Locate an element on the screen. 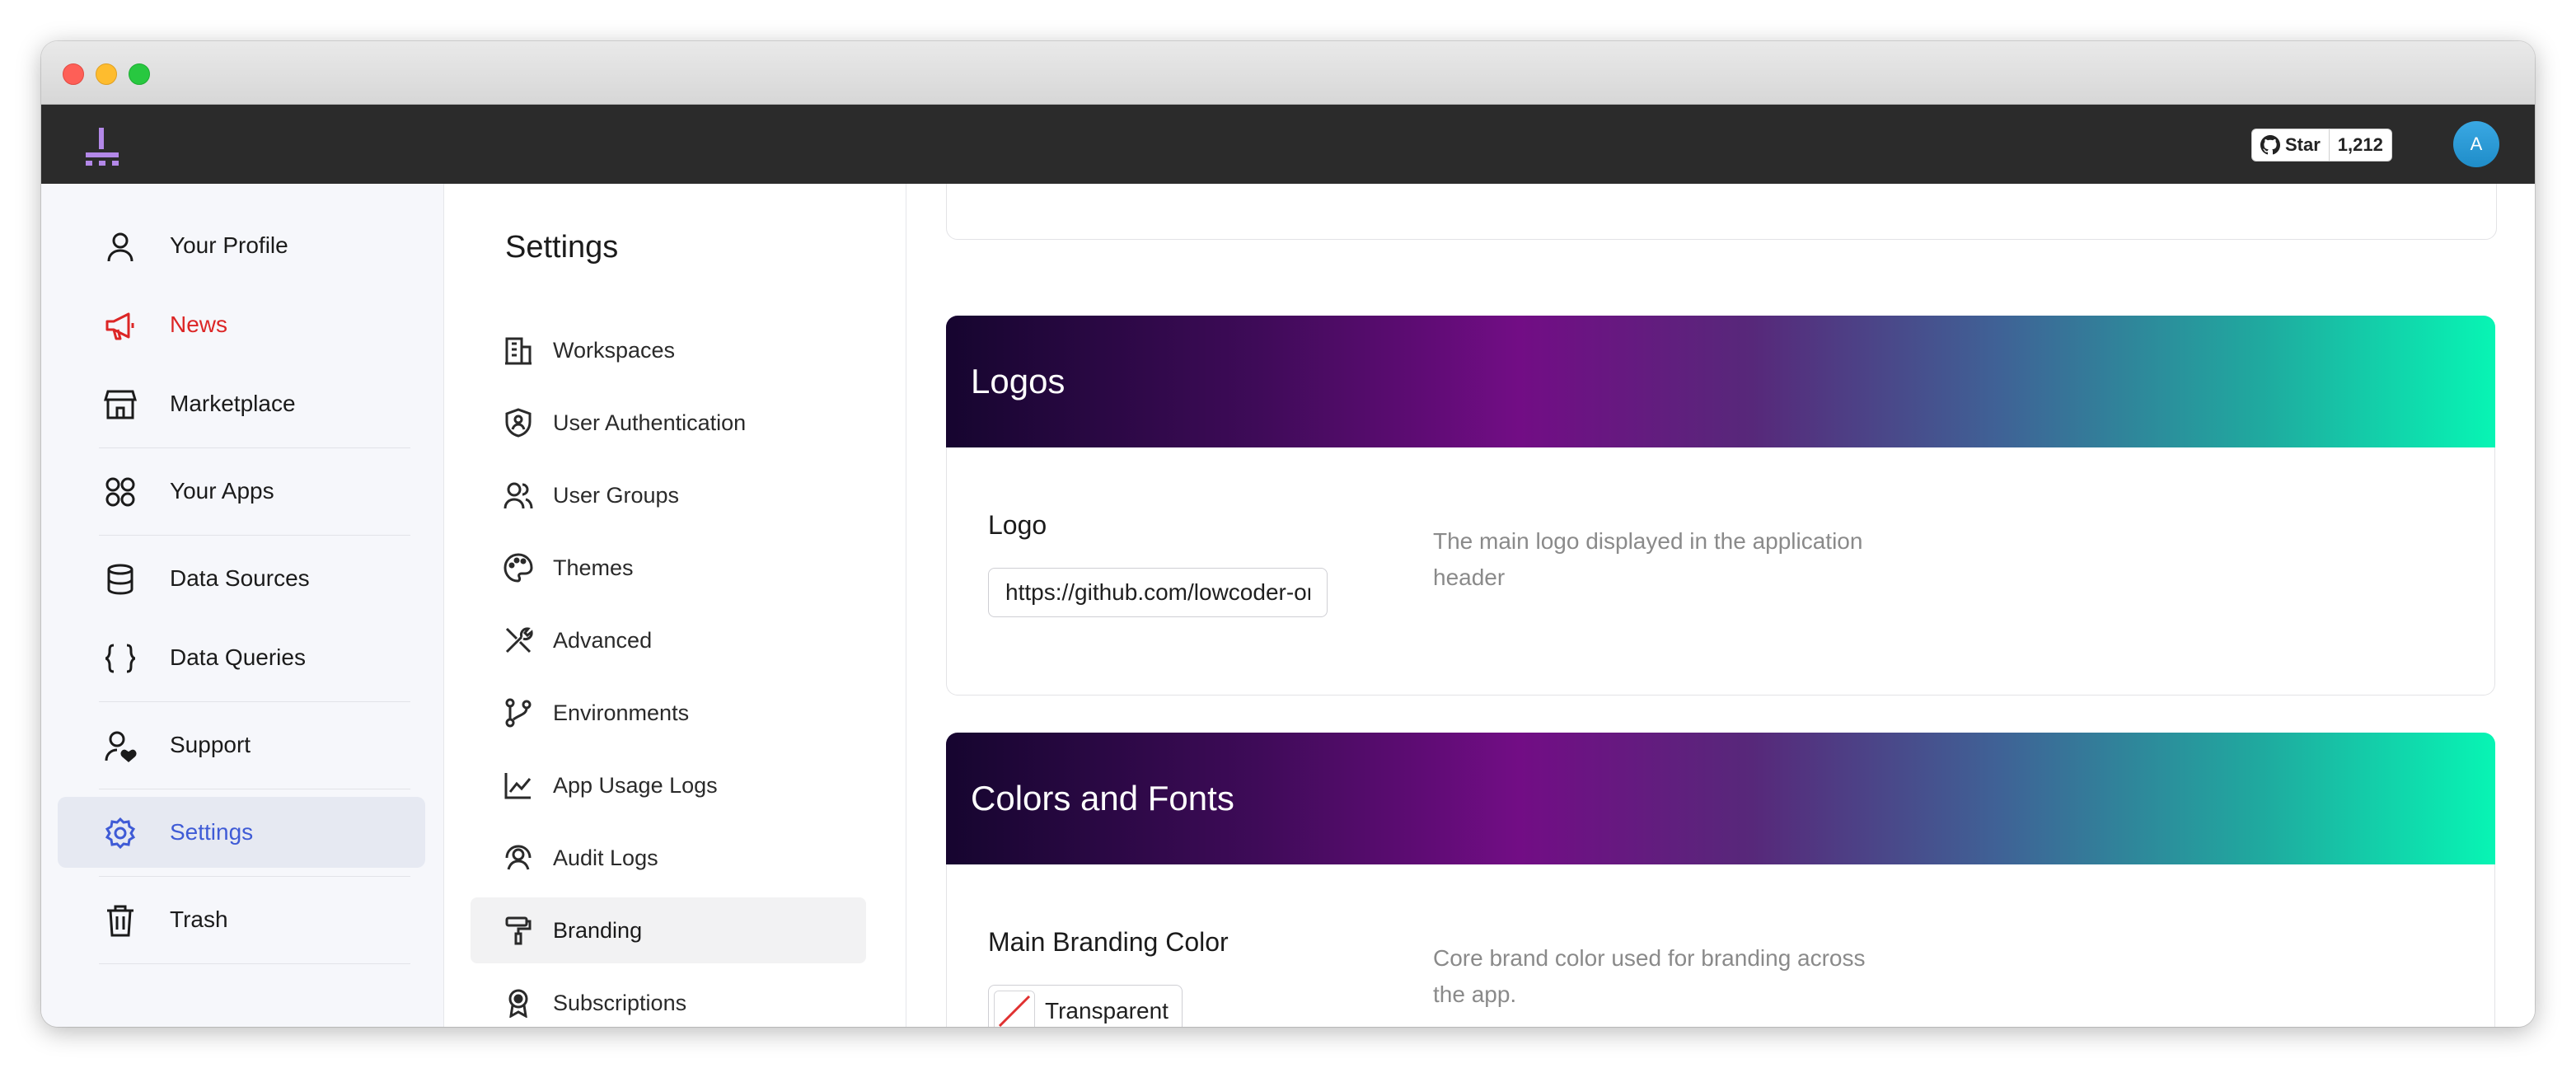 This screenshot has width=2576, height=1068. github-star-count: 1,212 is located at coordinates (2360, 144).